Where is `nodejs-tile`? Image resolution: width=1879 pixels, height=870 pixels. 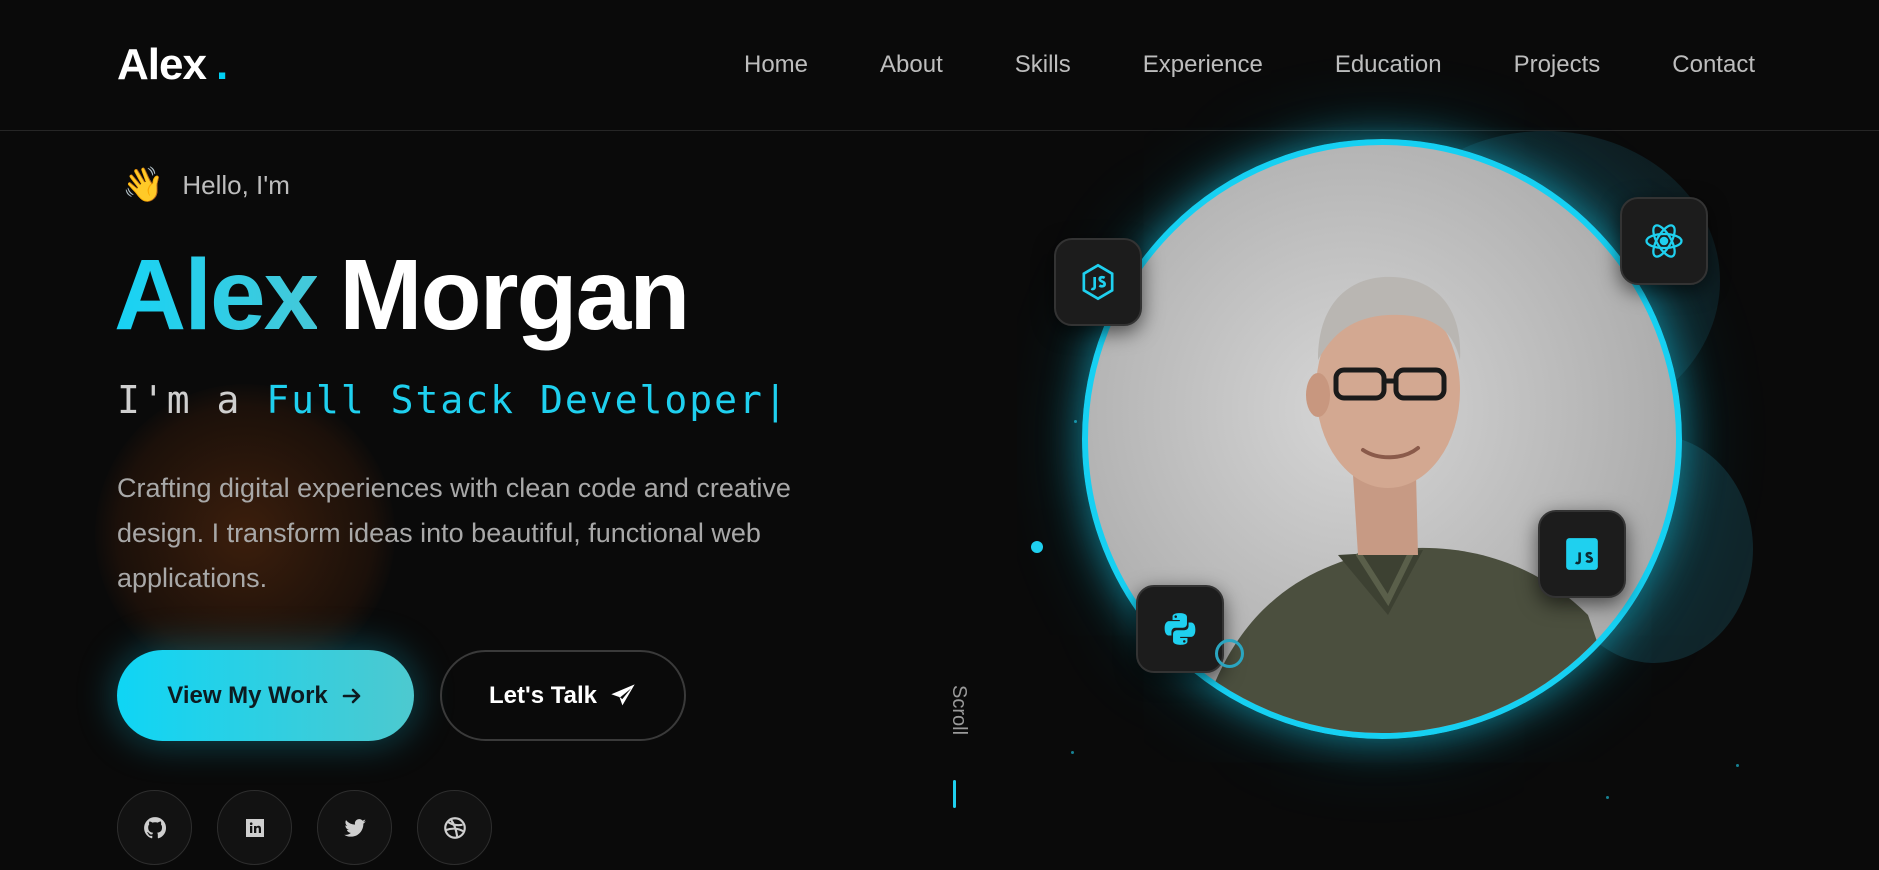
nodejs-tile is located at coordinates (1098, 282).